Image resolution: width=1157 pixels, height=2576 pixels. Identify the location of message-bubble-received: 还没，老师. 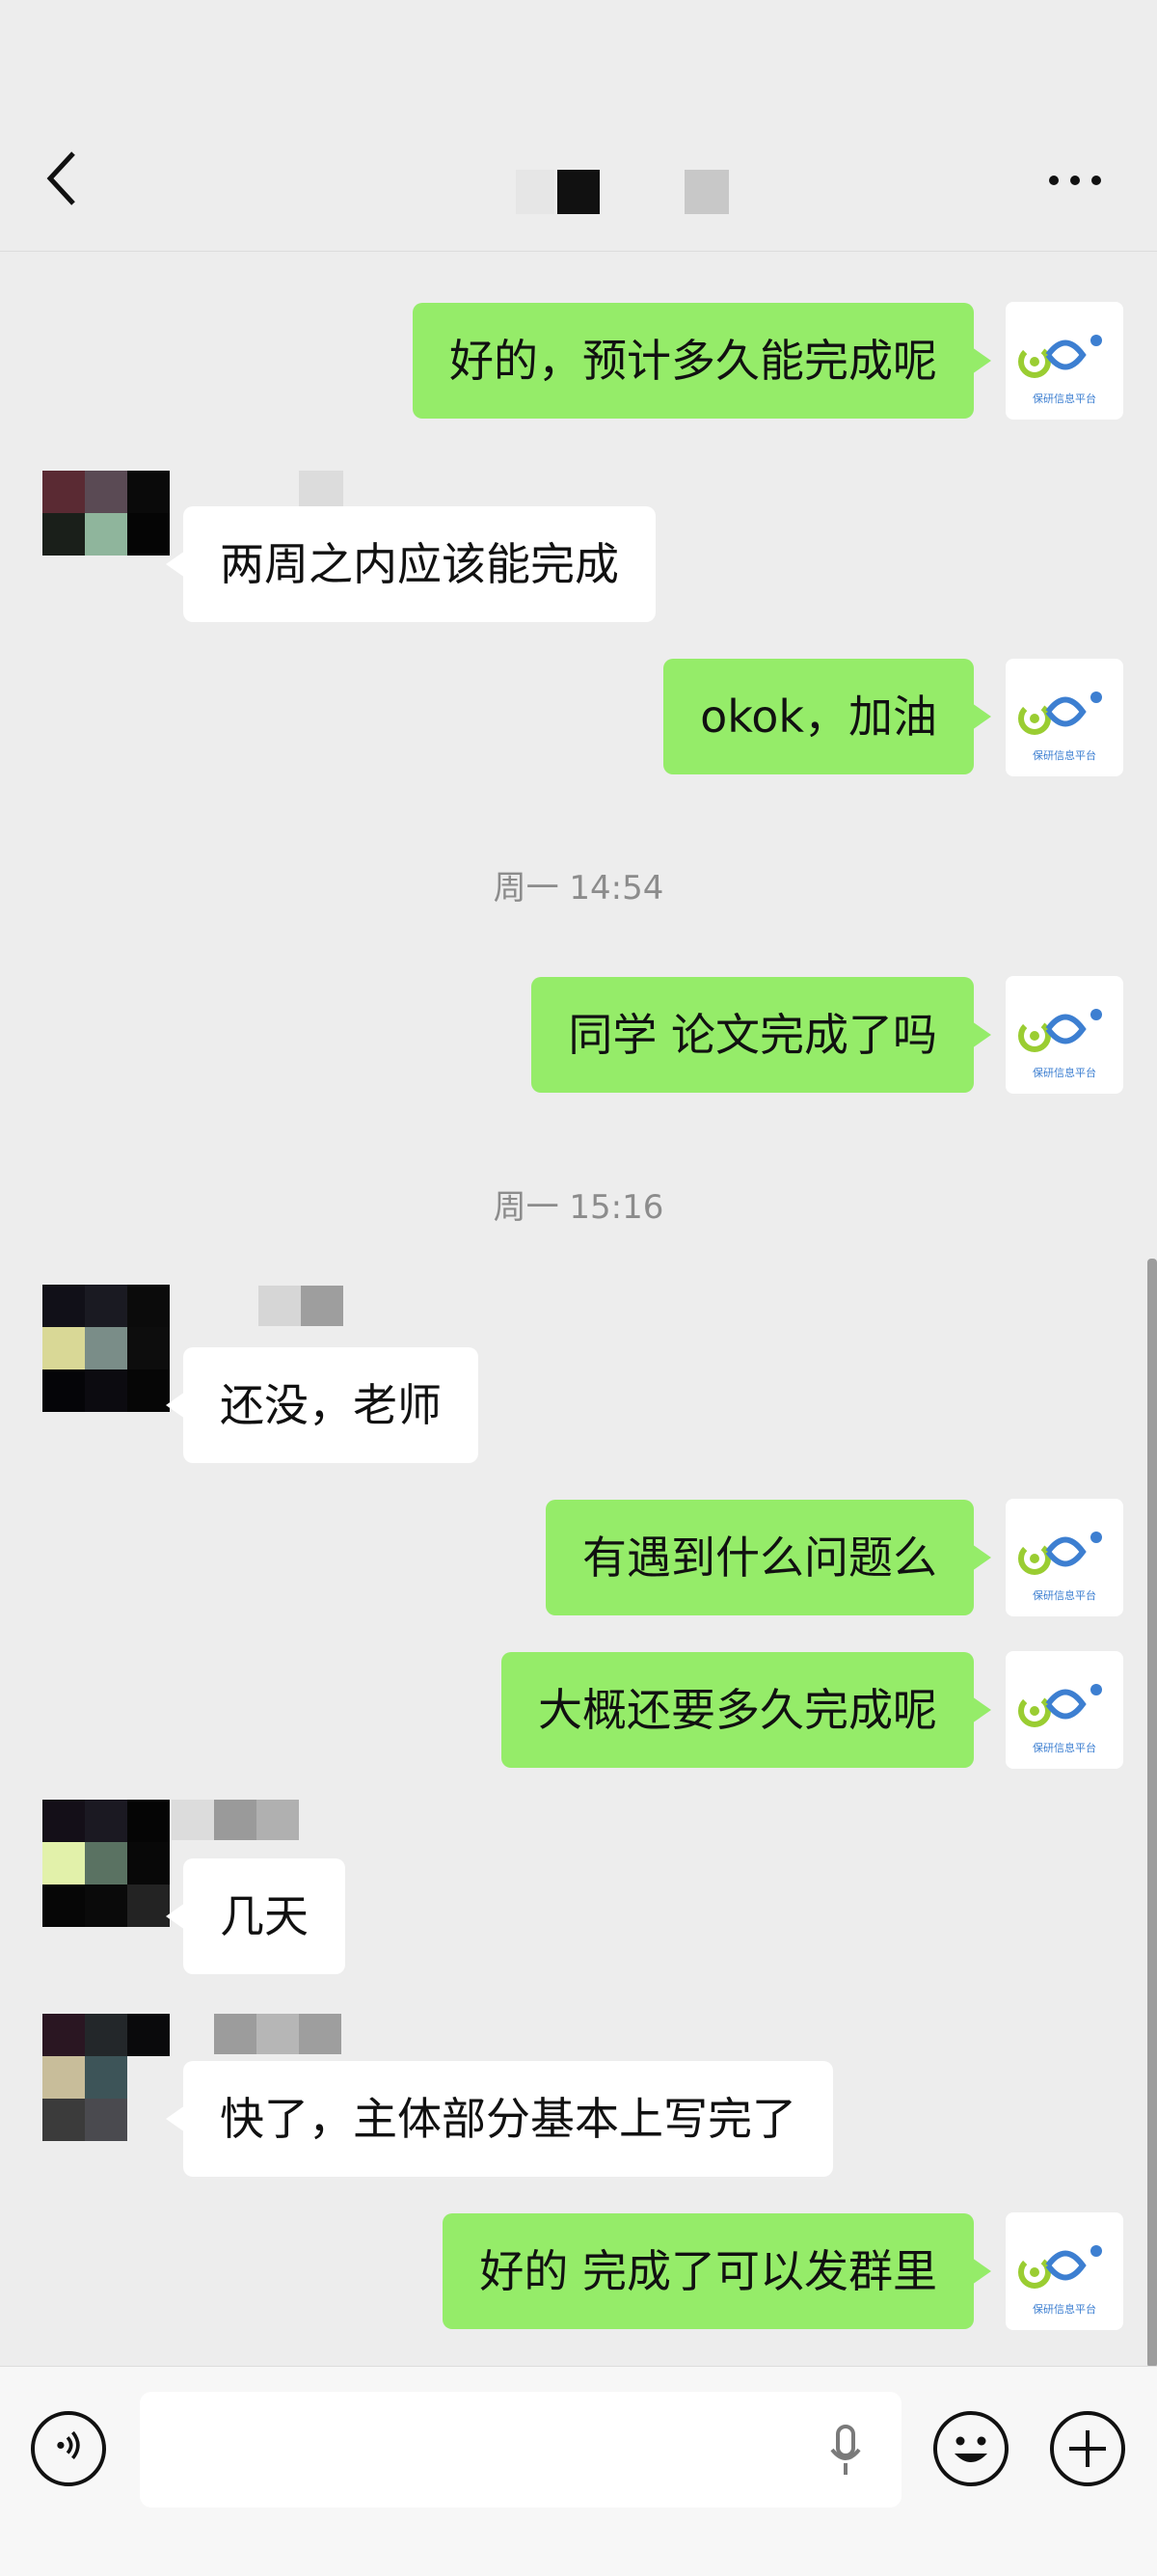
(322, 1405).